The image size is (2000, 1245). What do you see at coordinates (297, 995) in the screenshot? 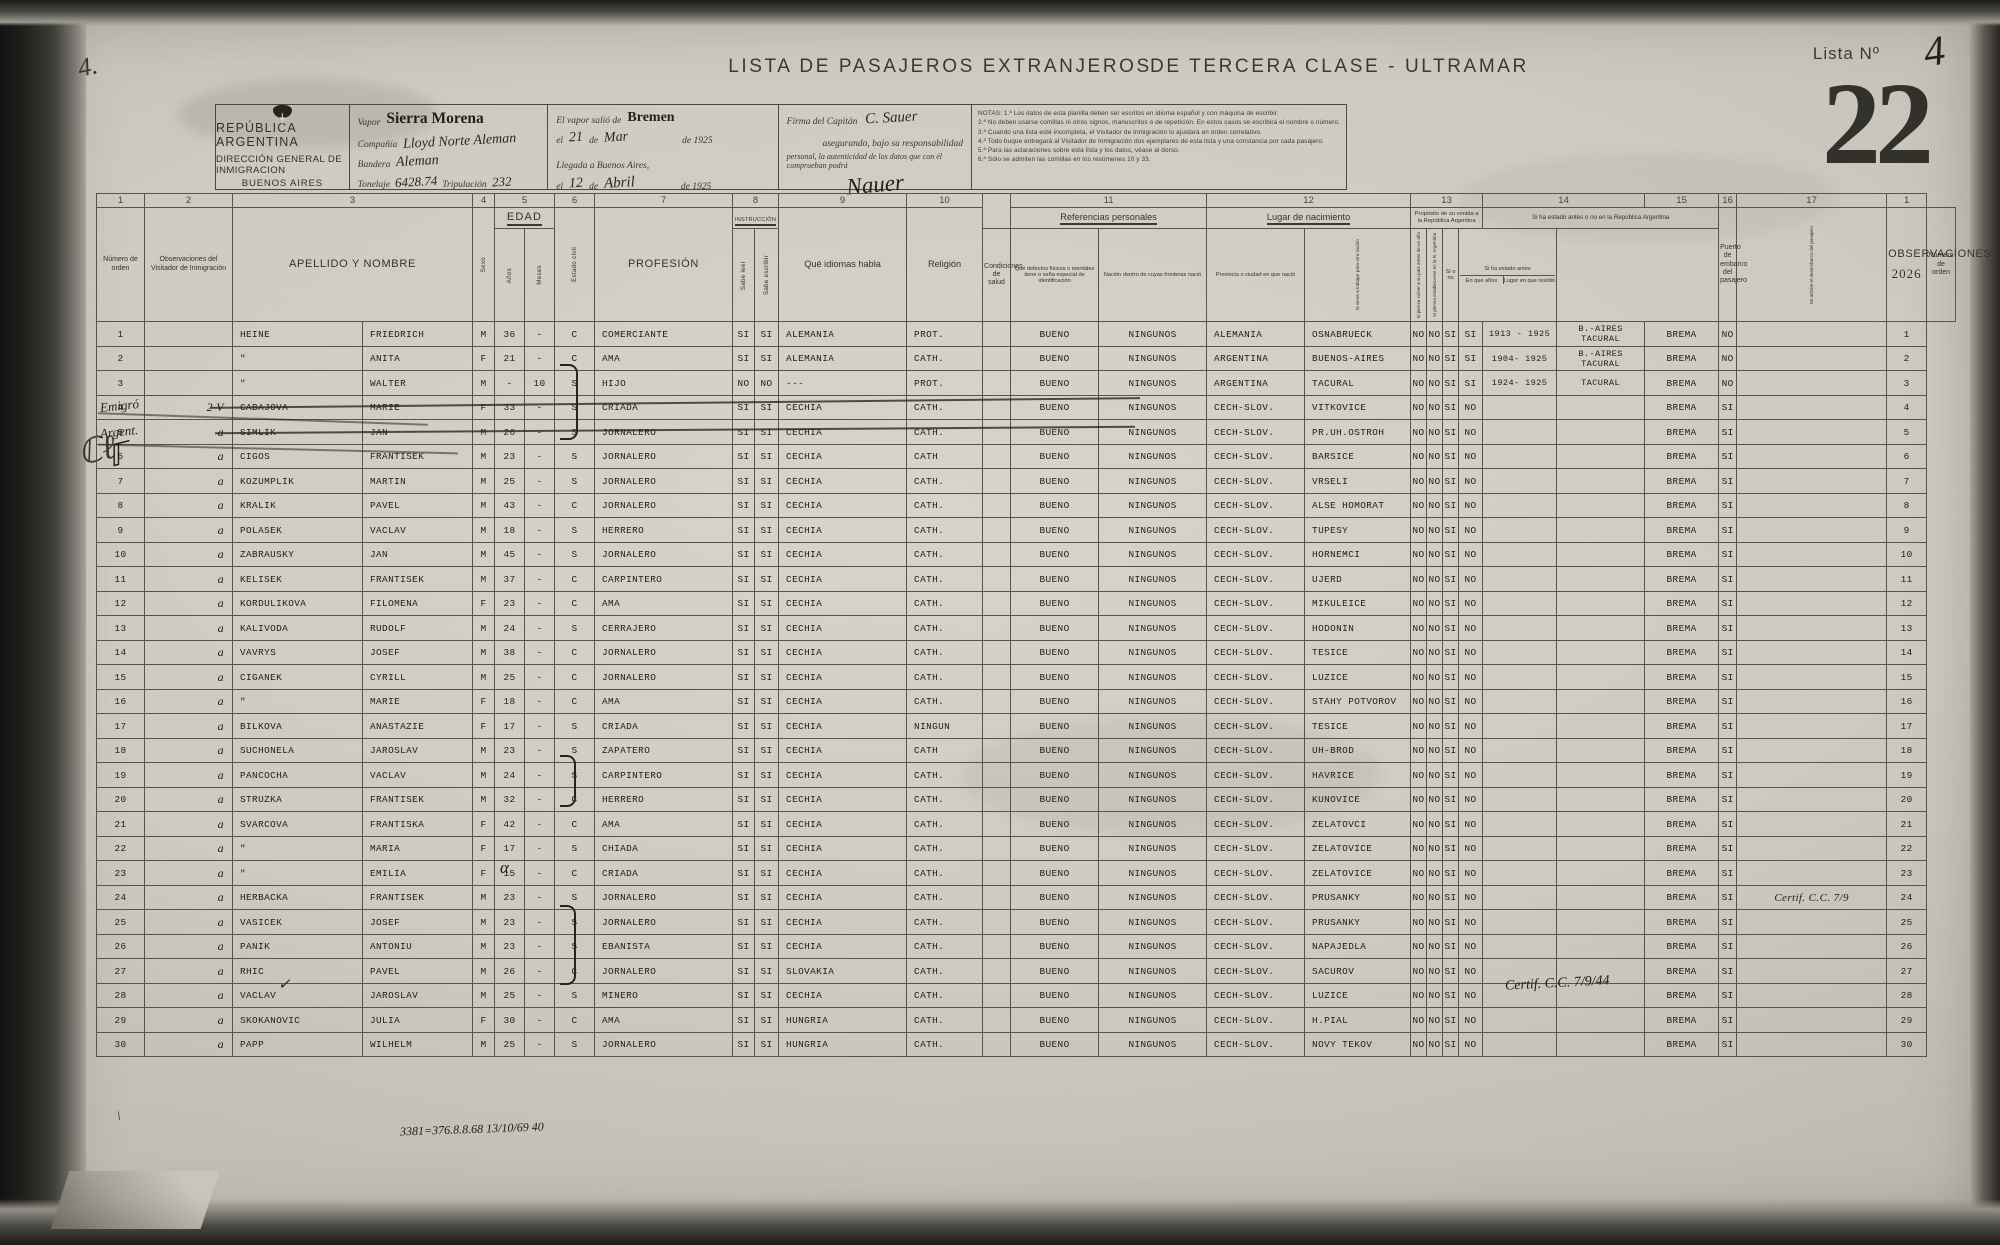
I see `cell-apellido: VACLAV` at bounding box center [297, 995].